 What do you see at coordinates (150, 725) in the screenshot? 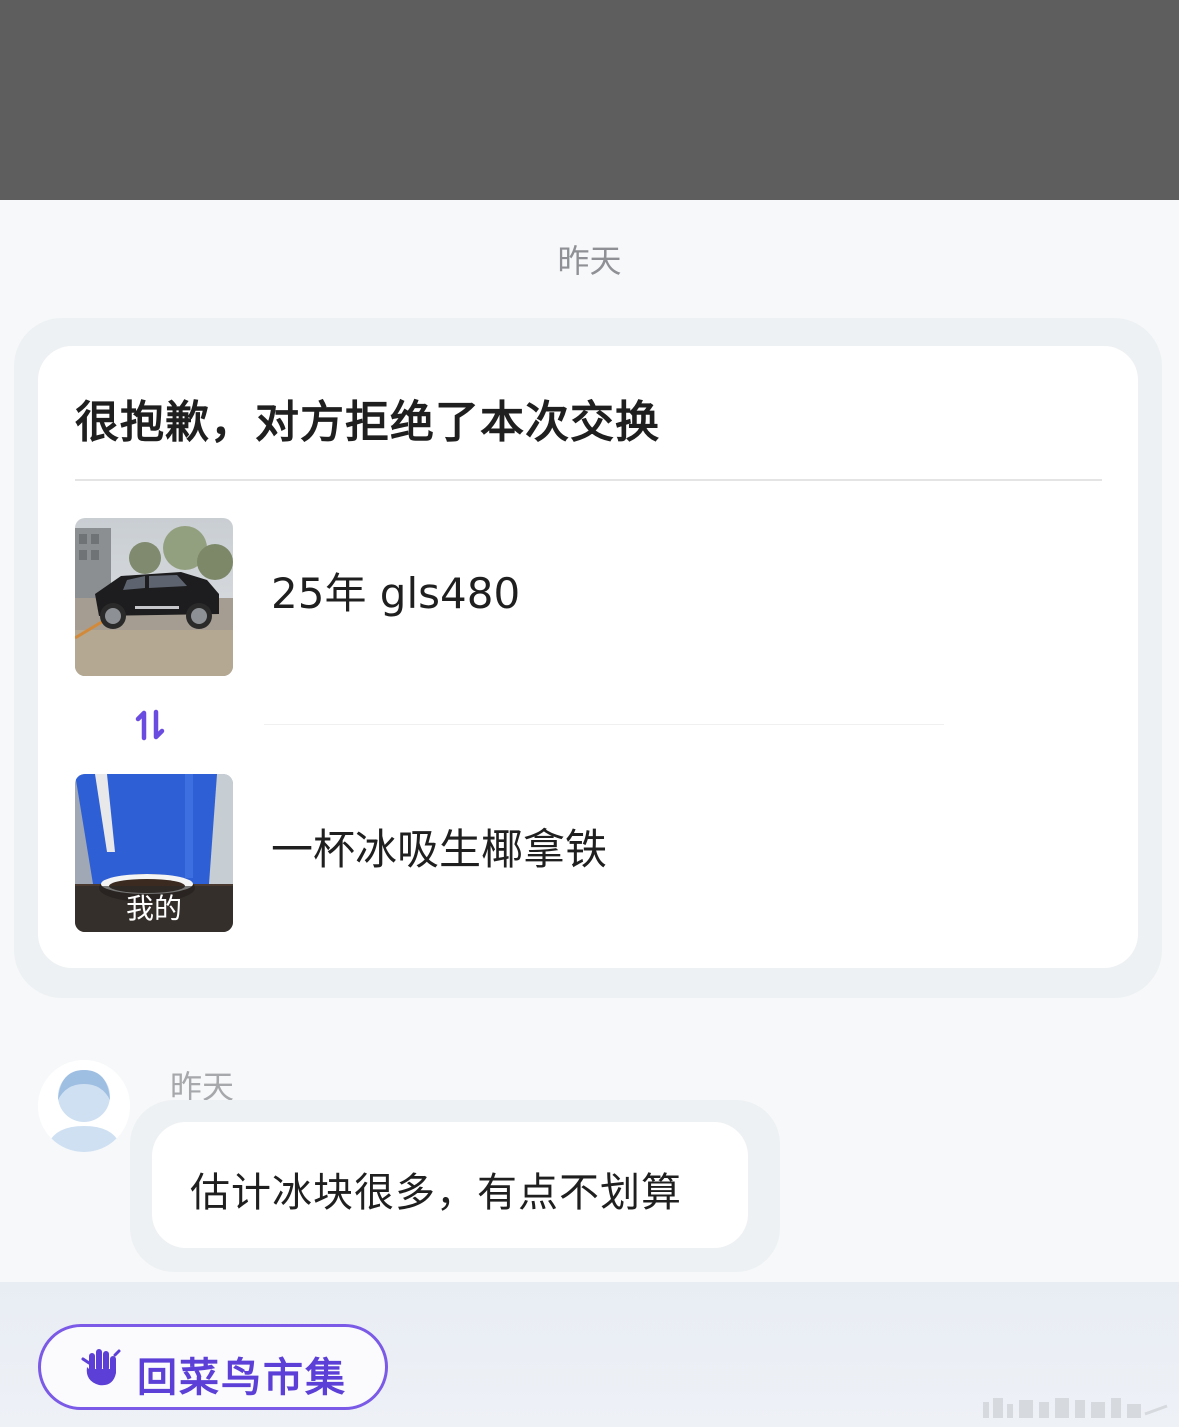
I see `swap-arrows-icon` at bounding box center [150, 725].